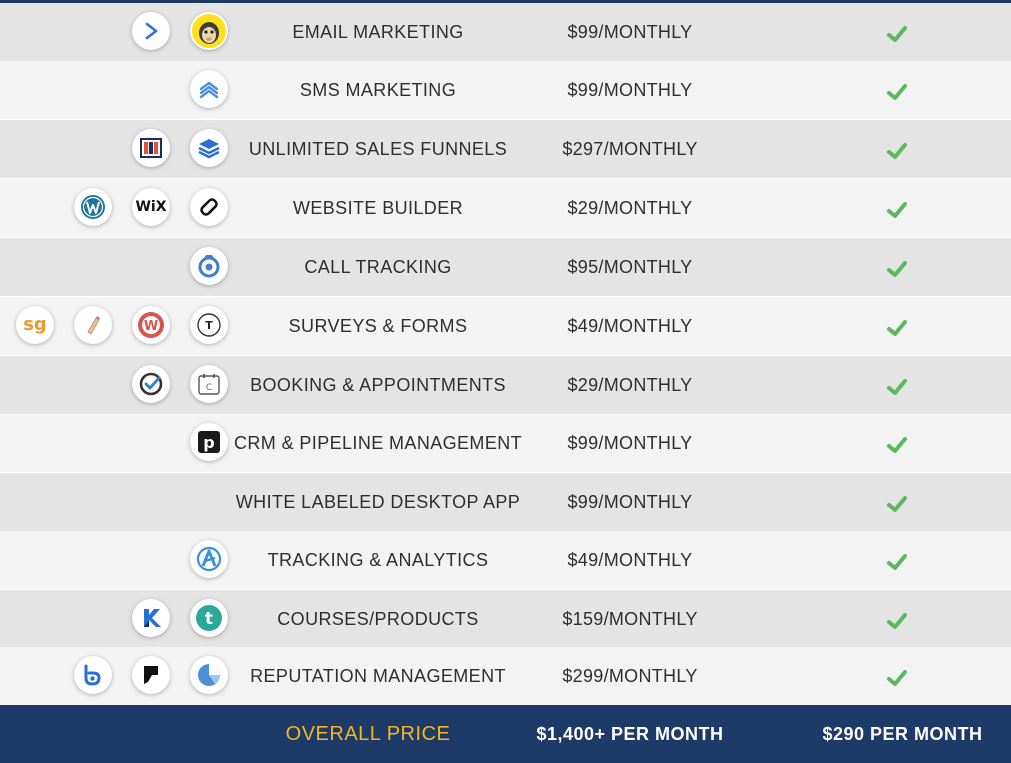 The width and height of the screenshot is (1011, 763). I want to click on calendly-icon: C, so click(209, 384).